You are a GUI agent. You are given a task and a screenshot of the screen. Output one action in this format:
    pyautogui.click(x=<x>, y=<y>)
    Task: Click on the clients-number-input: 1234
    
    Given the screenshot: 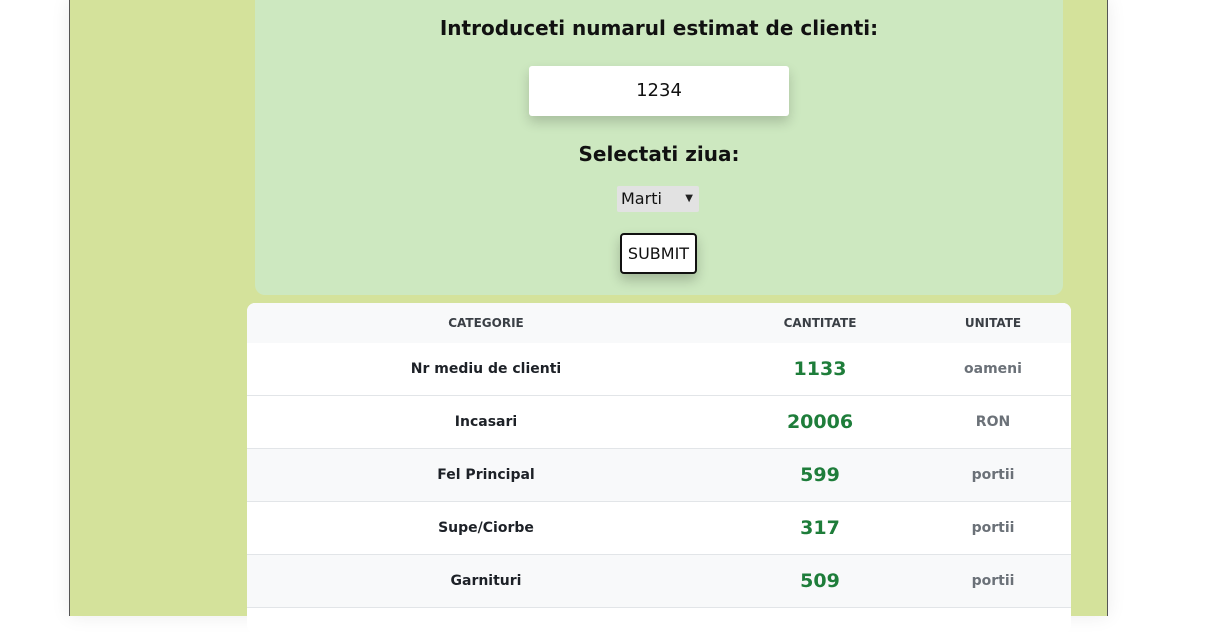 What is the action you would take?
    pyautogui.click(x=659, y=91)
    